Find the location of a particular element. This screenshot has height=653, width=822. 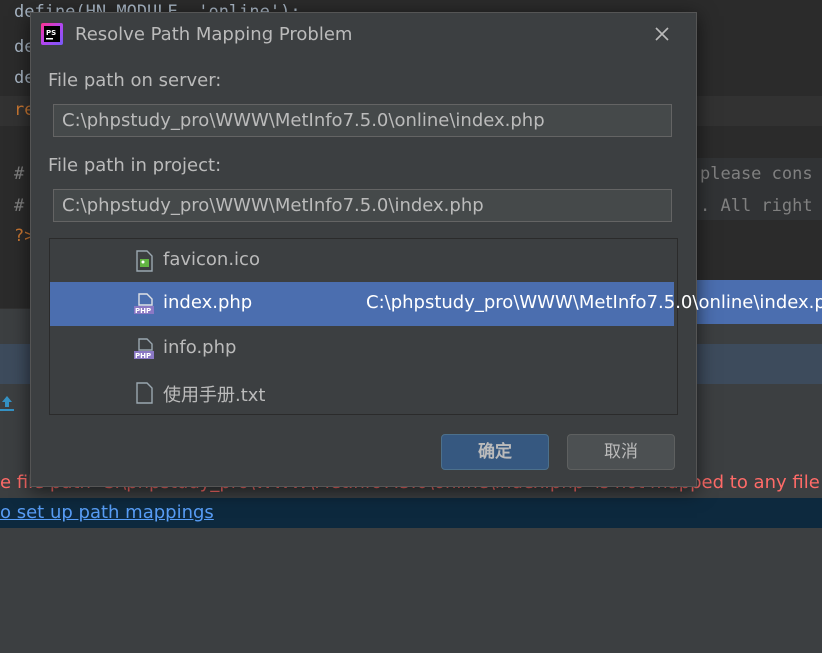

file-name: 使用手册.txt is located at coordinates (214, 395).